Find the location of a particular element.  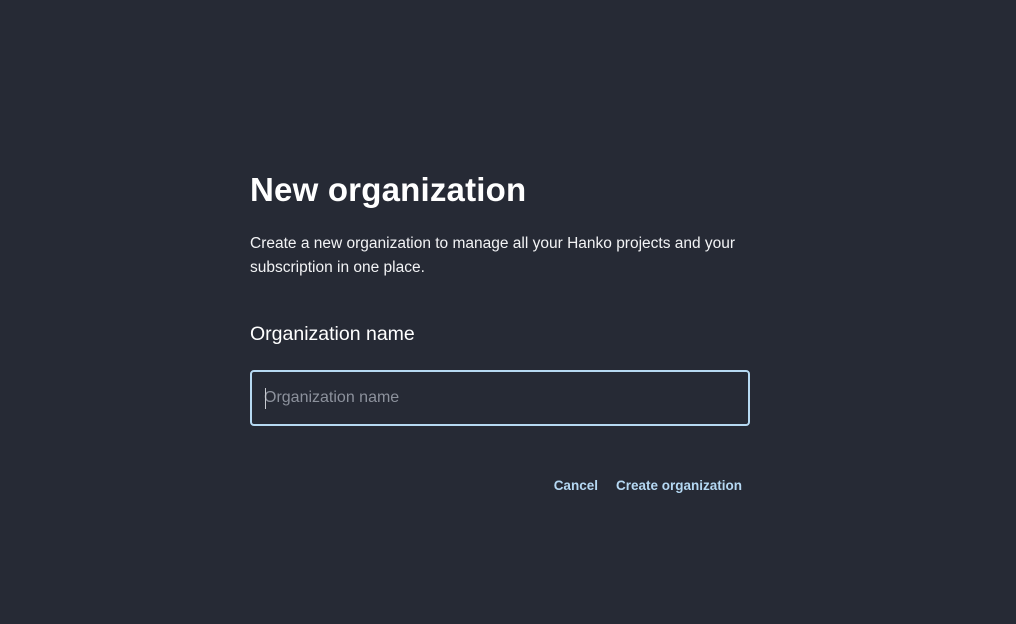

organization-name-input is located at coordinates (500, 398).